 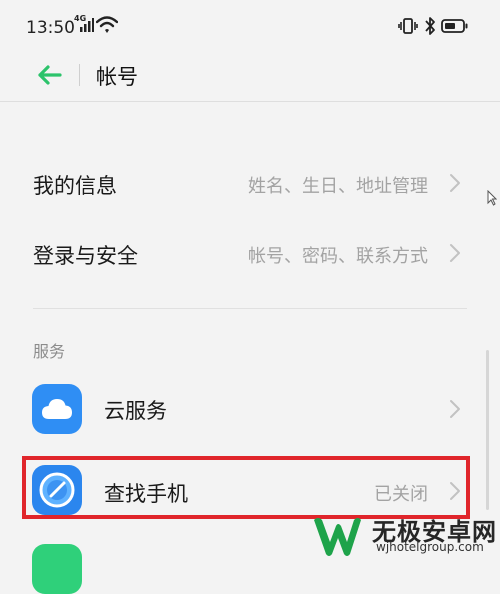 What do you see at coordinates (250, 409) in the screenshot?
I see `cloud-service-row: 云服务` at bounding box center [250, 409].